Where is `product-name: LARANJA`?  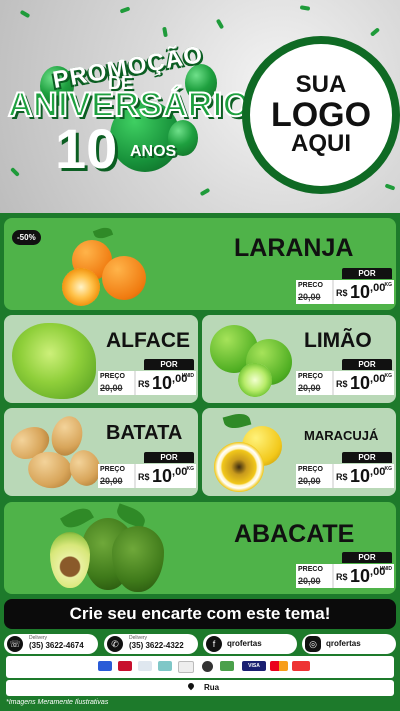
product-name: LARANJA is located at coordinates (294, 248).